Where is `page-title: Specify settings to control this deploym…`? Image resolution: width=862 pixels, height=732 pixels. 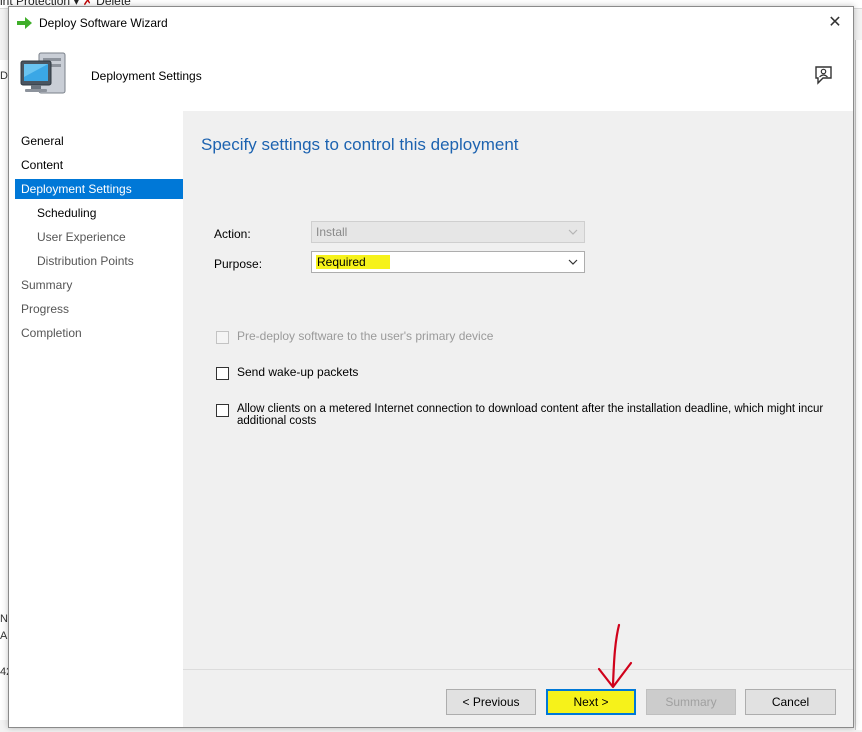
page-title: Specify settings to control this deploym… is located at coordinates (360, 144).